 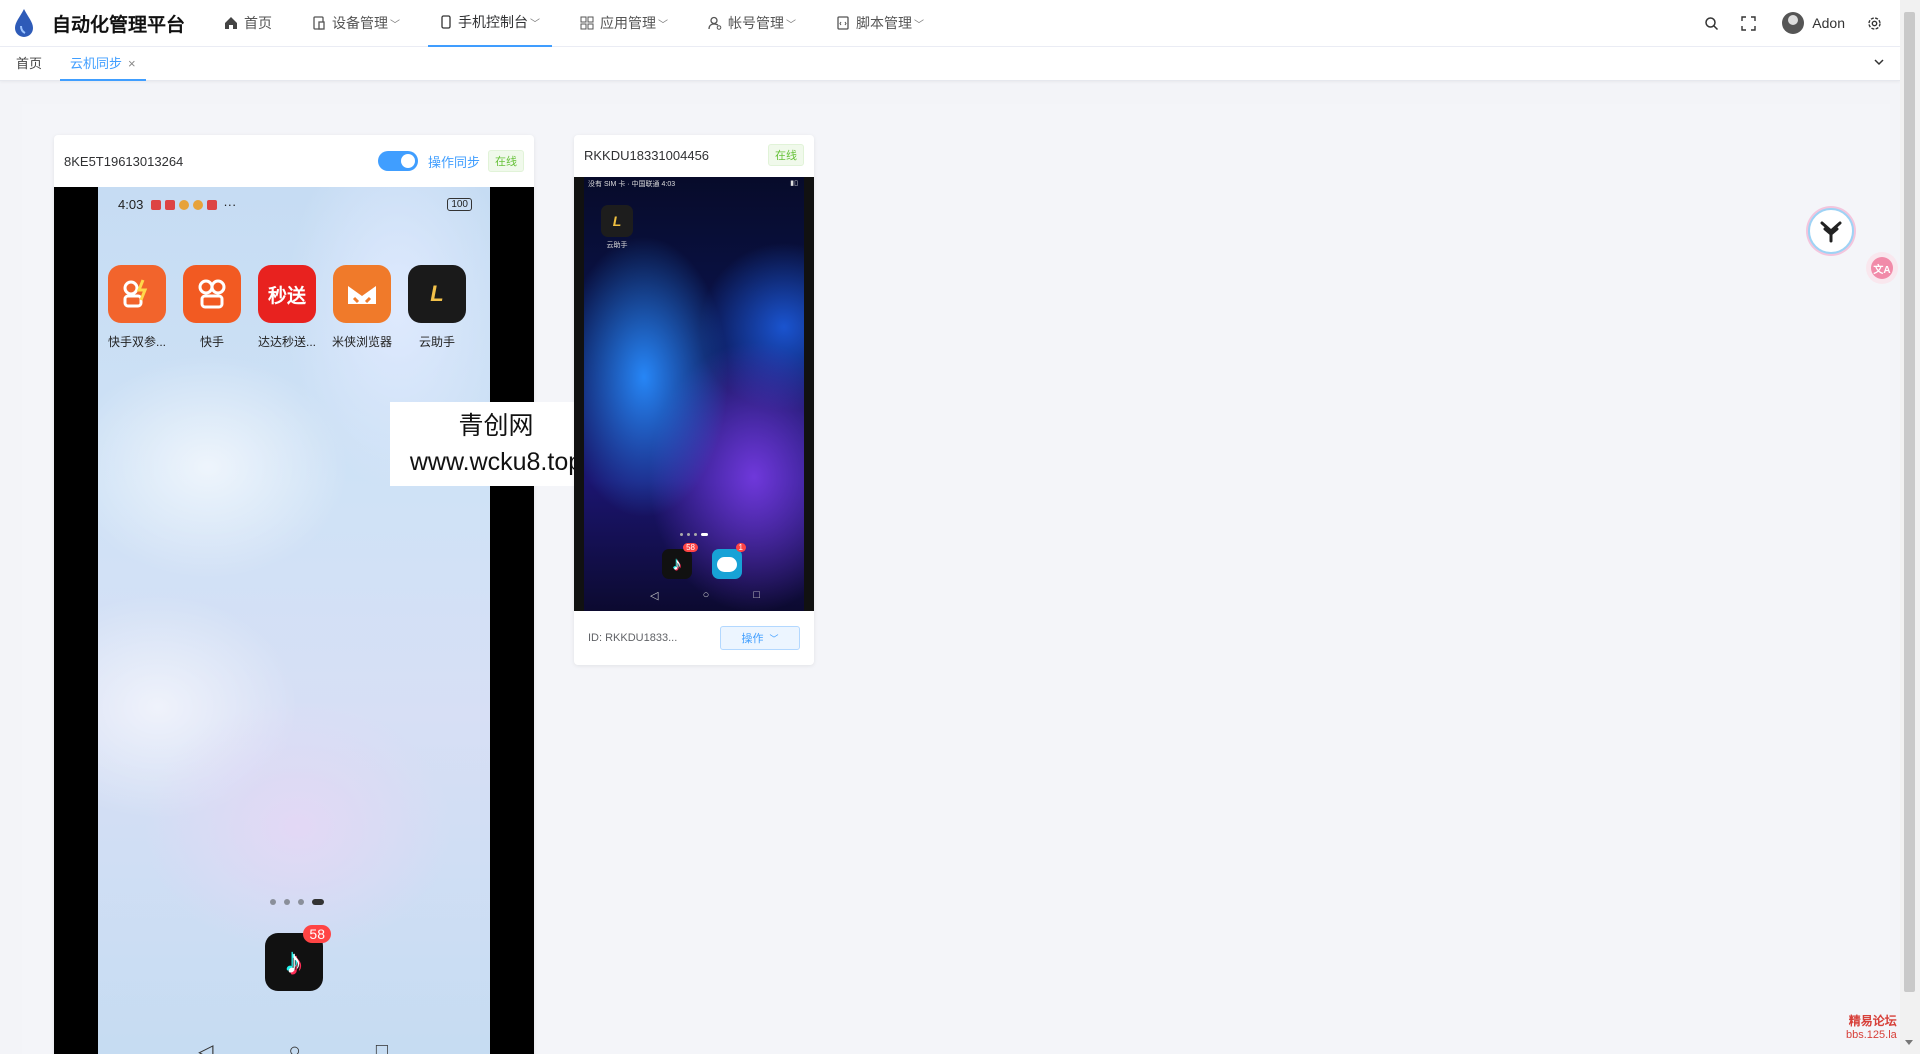 What do you see at coordinates (29, 64) in the screenshot?
I see `tag-home: 首页` at bounding box center [29, 64].